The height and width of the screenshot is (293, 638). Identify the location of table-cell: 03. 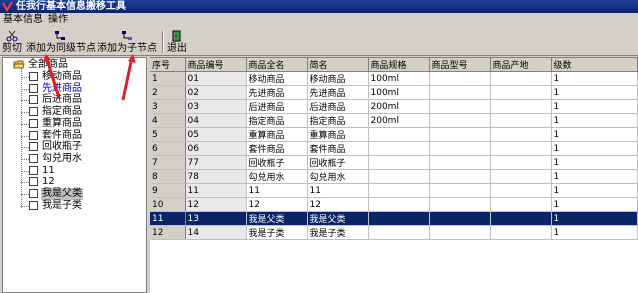
(216, 106).